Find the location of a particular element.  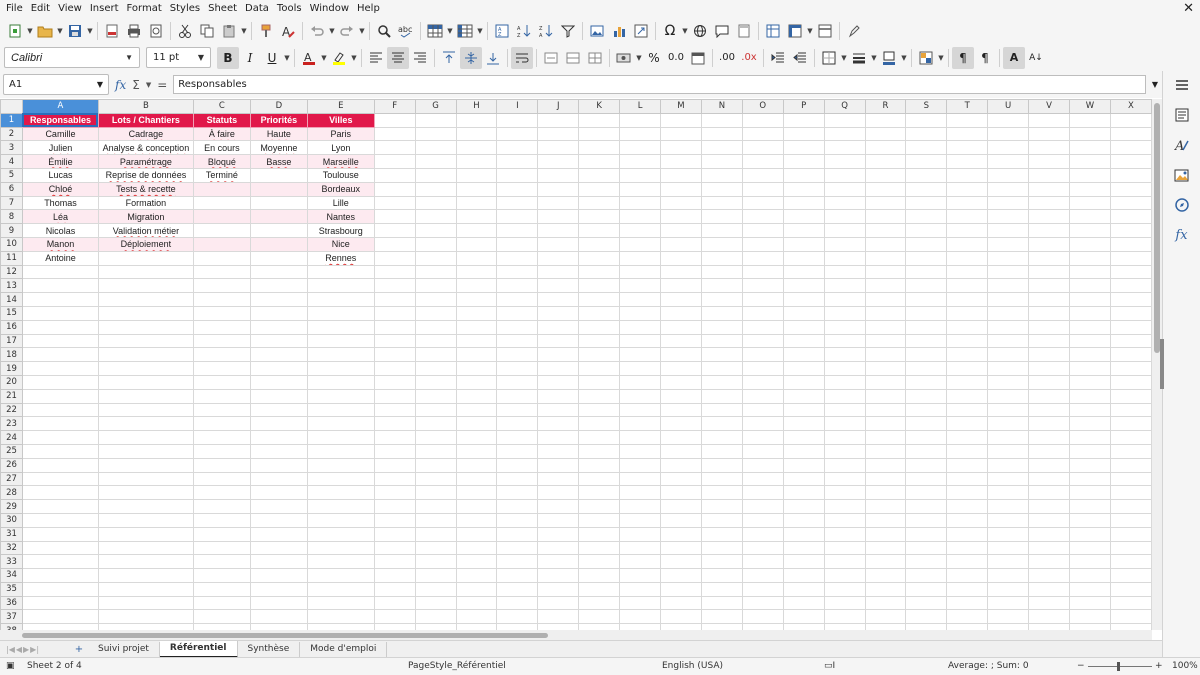

cell-f36 is located at coordinates (394, 603).